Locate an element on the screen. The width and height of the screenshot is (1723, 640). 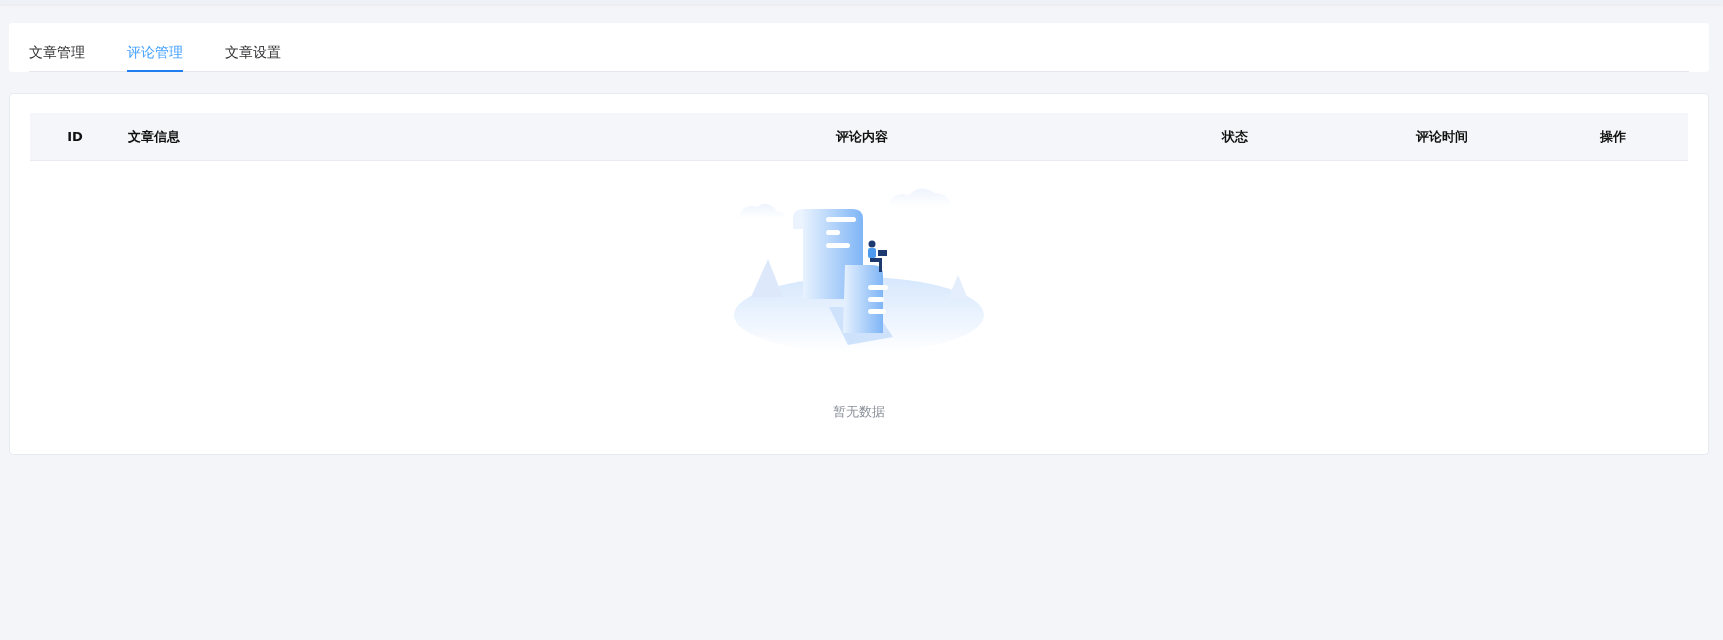
column-header: ID is located at coordinates (75, 136).